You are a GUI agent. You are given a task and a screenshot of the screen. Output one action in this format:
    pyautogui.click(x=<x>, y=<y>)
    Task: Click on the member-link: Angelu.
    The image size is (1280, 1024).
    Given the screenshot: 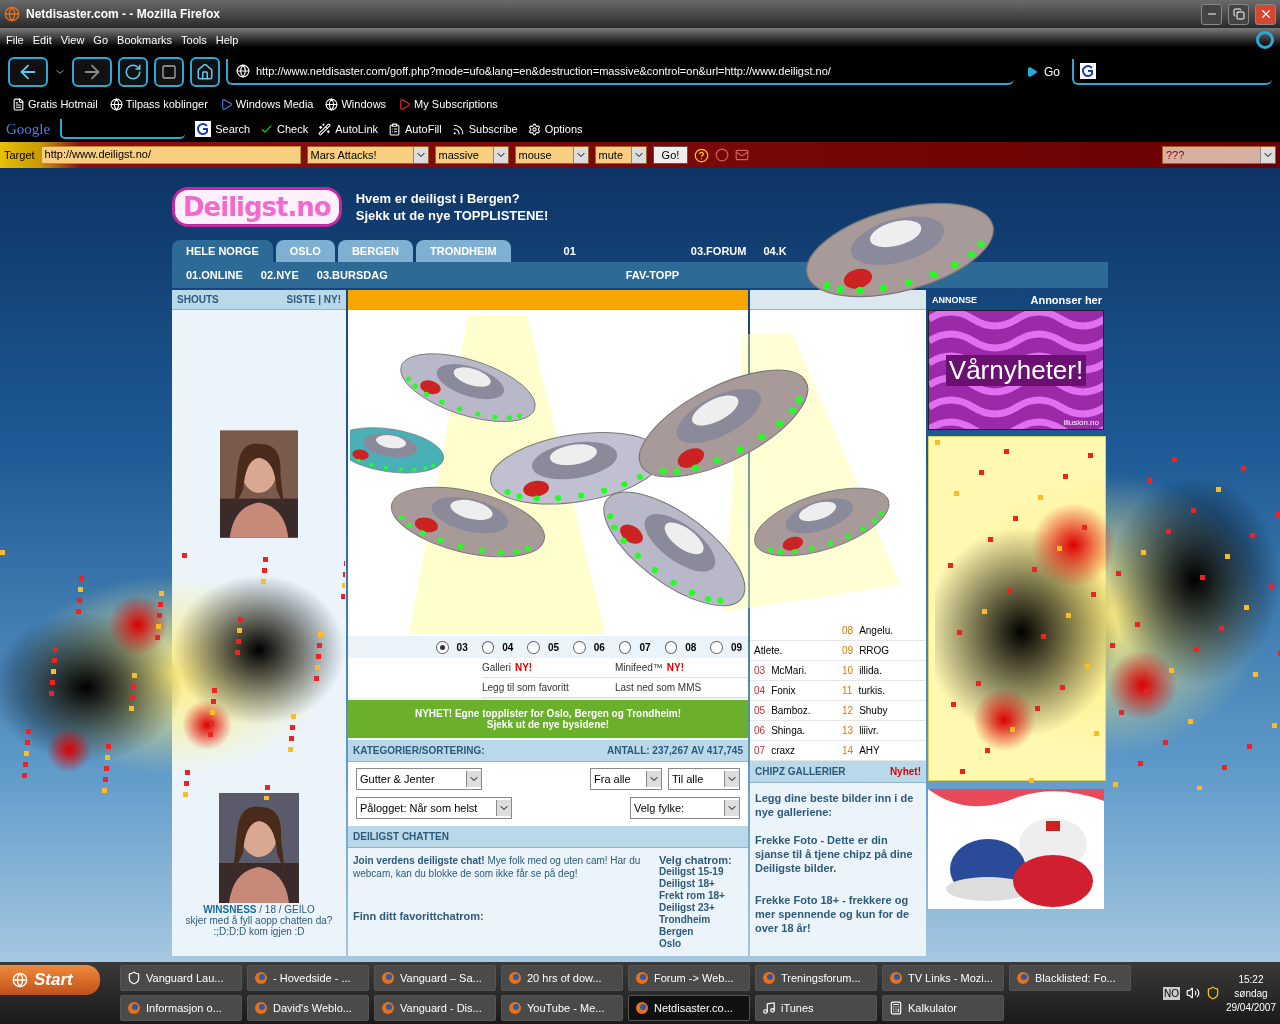 What is the action you would take?
    pyautogui.click(x=876, y=630)
    